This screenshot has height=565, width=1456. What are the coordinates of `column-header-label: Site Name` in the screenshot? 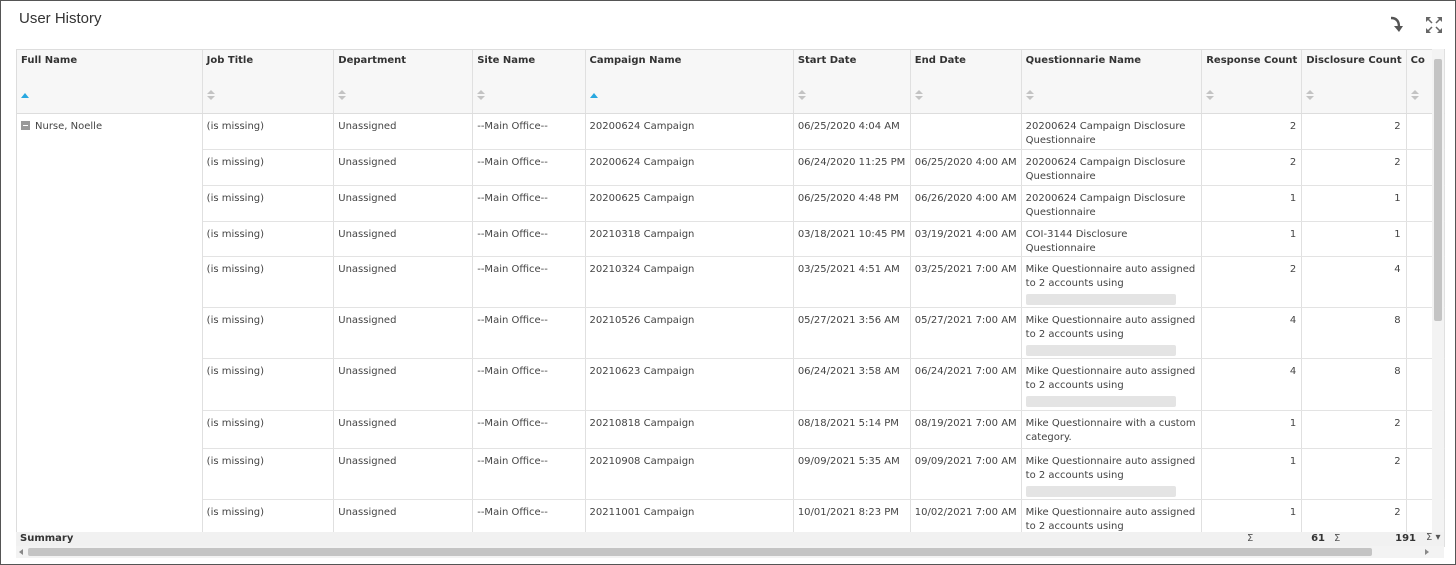 It's located at (506, 60).